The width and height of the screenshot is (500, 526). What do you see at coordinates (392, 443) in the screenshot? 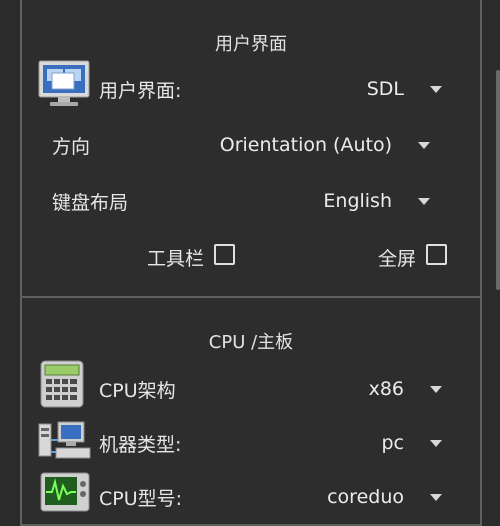
I see `machine-type-value: pc` at bounding box center [392, 443].